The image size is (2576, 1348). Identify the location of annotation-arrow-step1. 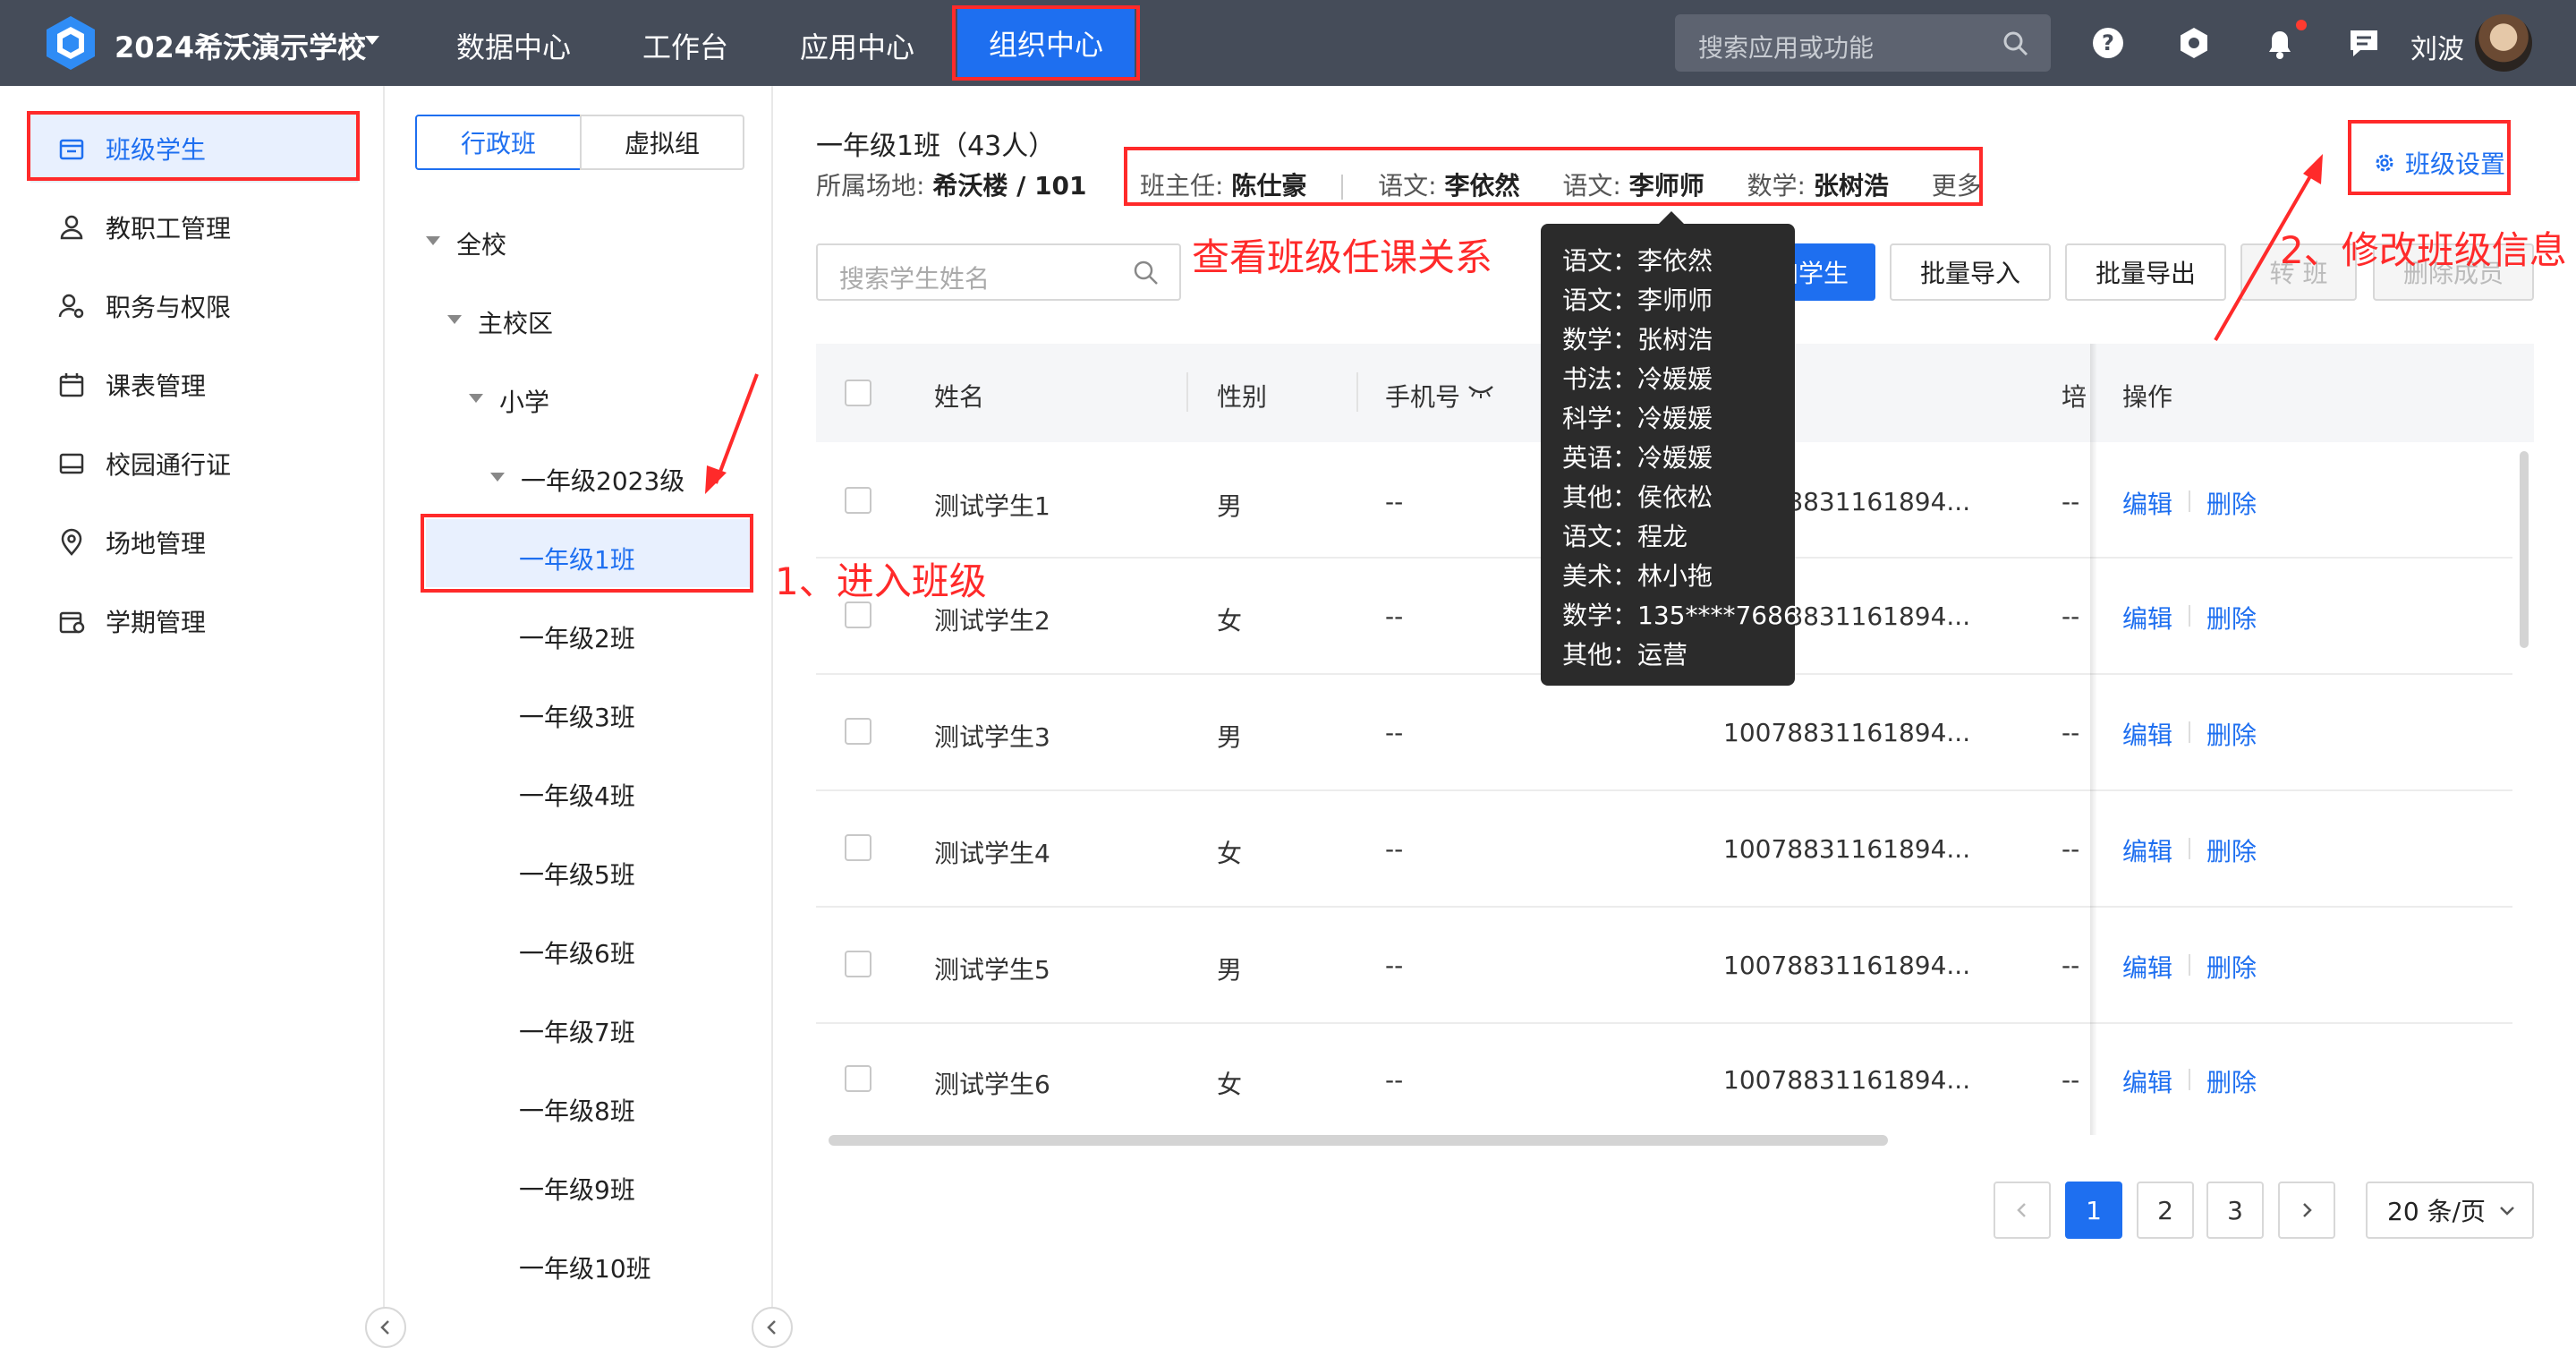
(736, 428).